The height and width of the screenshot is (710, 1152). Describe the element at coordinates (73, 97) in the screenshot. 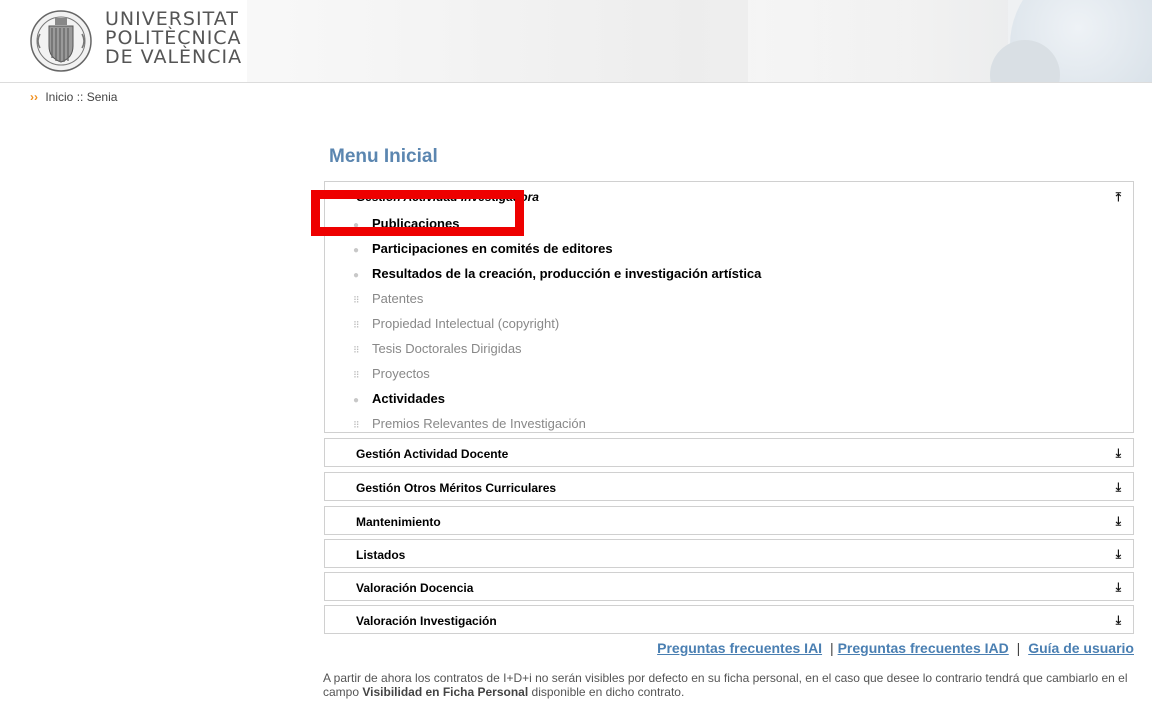

I see `breadcrumb: ›› Inicio :: Senia` at that location.